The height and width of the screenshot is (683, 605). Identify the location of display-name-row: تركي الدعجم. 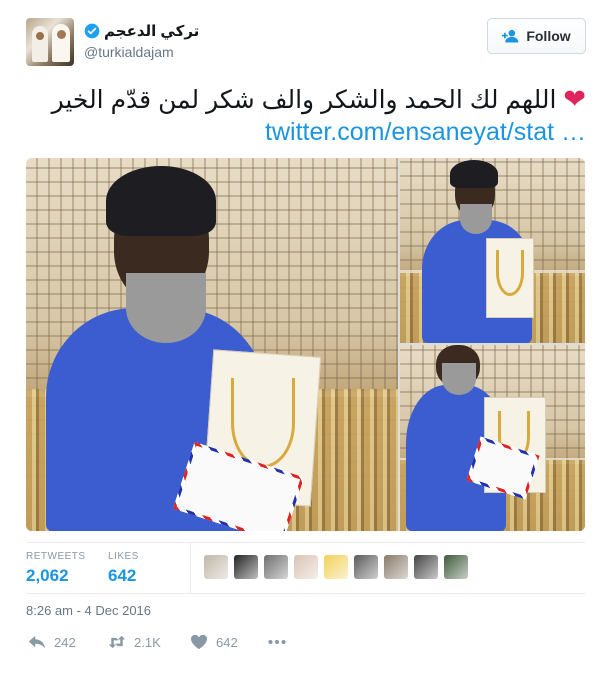
(141, 31).